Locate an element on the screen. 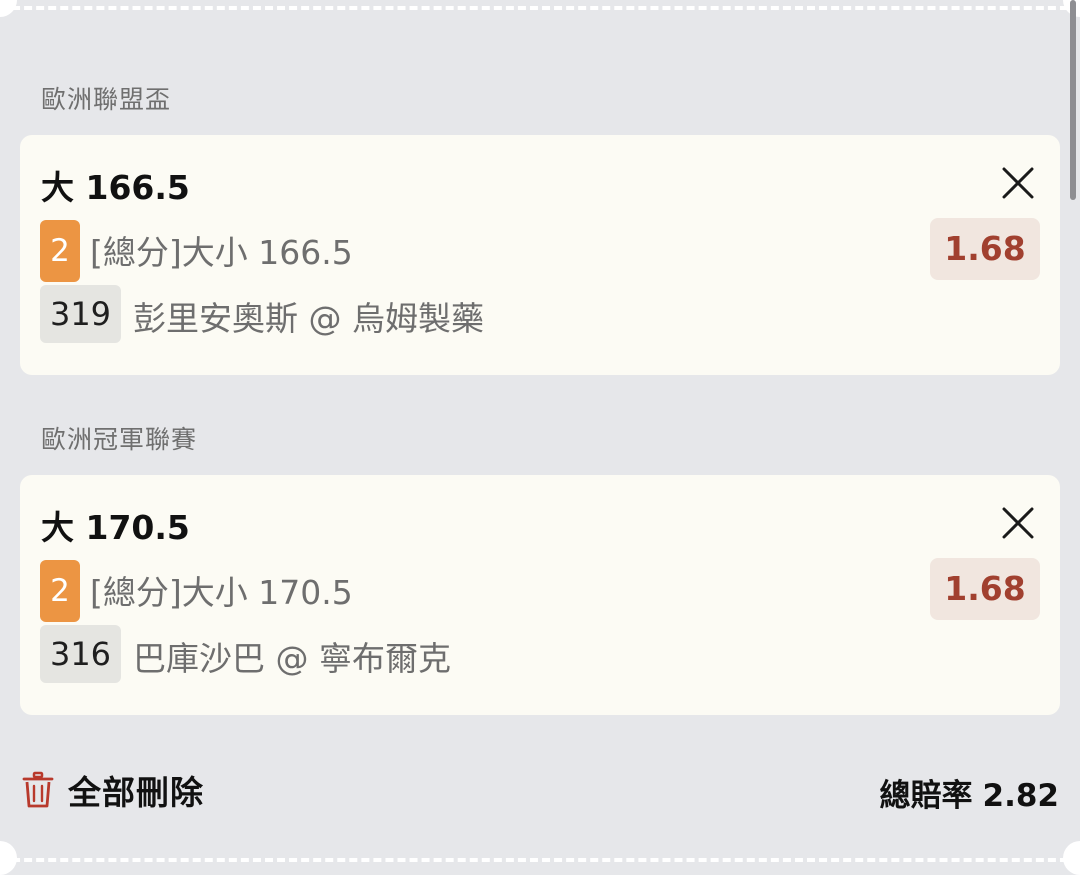  league-name: 歐洲冠軍聯賽 is located at coordinates (119, 439).